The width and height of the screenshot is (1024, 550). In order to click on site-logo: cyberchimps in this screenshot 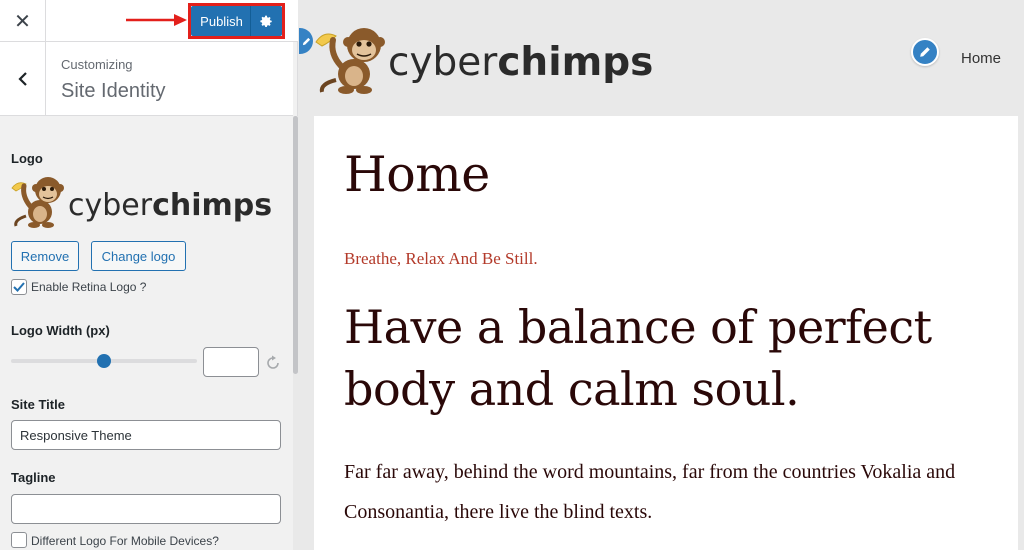, I will do `click(494, 59)`.